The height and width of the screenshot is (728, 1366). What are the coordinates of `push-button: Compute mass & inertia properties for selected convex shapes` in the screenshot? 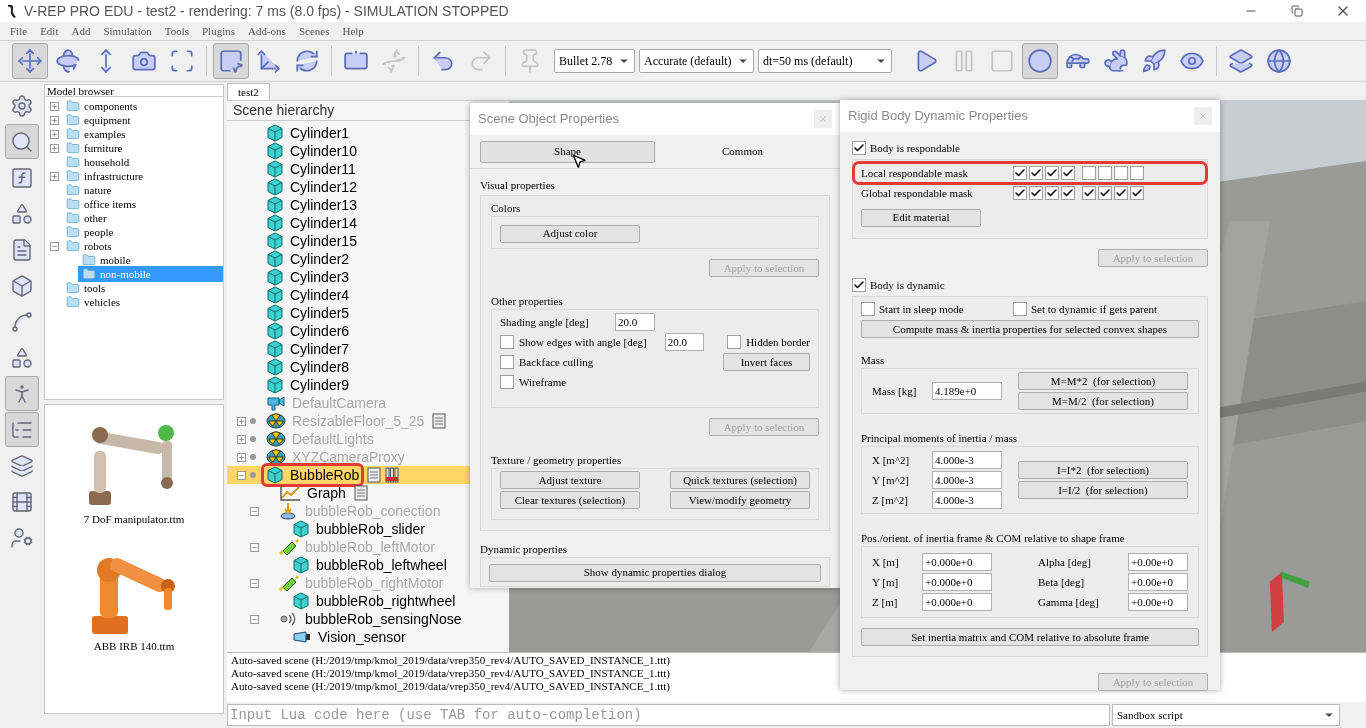 It's located at (1030, 329).